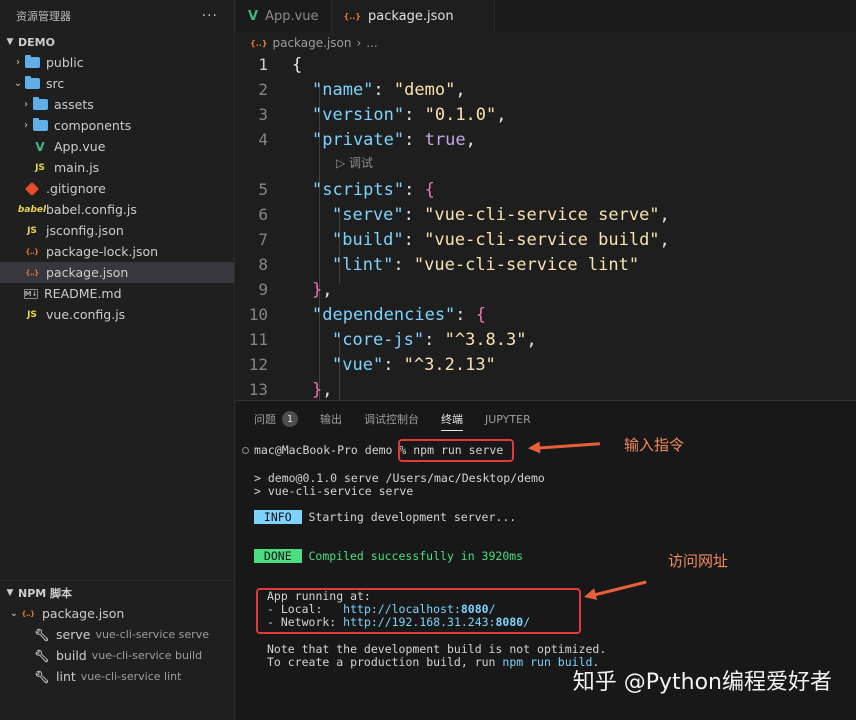  I want to click on tree-item-label: babel.config.js, so click(91, 209).